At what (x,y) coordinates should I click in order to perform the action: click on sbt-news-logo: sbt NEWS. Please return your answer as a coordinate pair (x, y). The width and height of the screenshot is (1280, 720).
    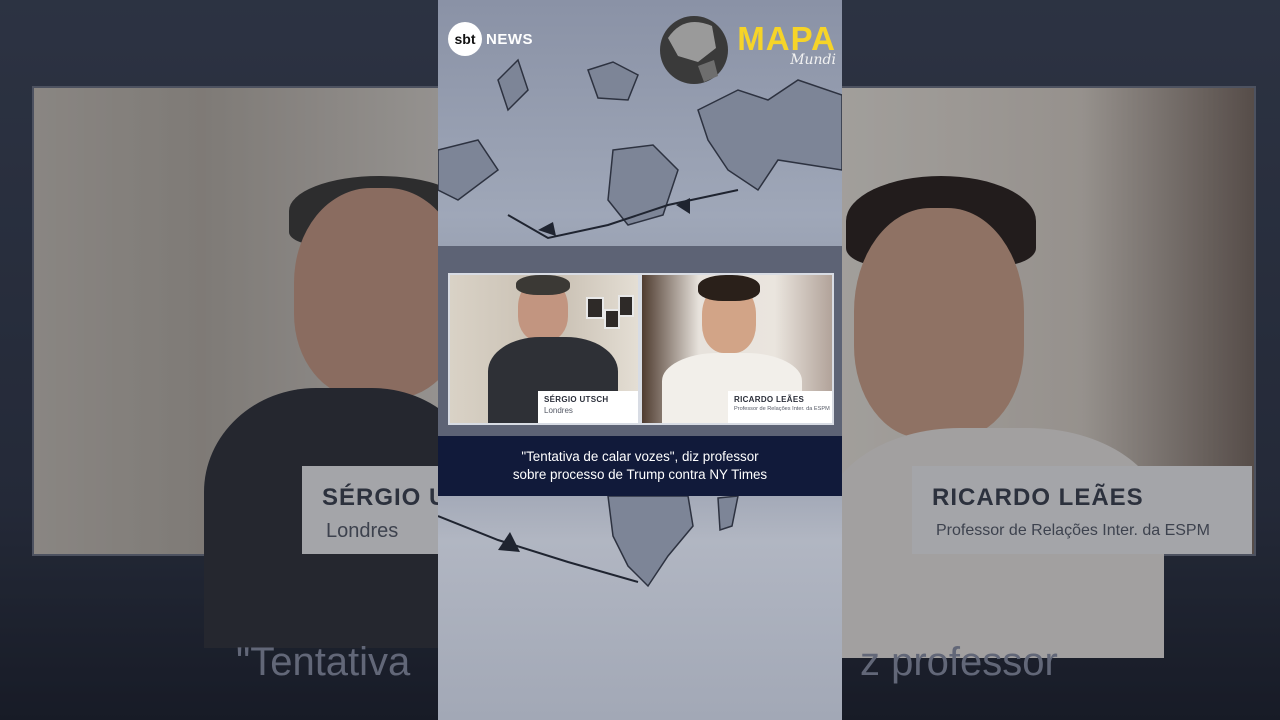
    Looking at the image, I should click on (490, 39).